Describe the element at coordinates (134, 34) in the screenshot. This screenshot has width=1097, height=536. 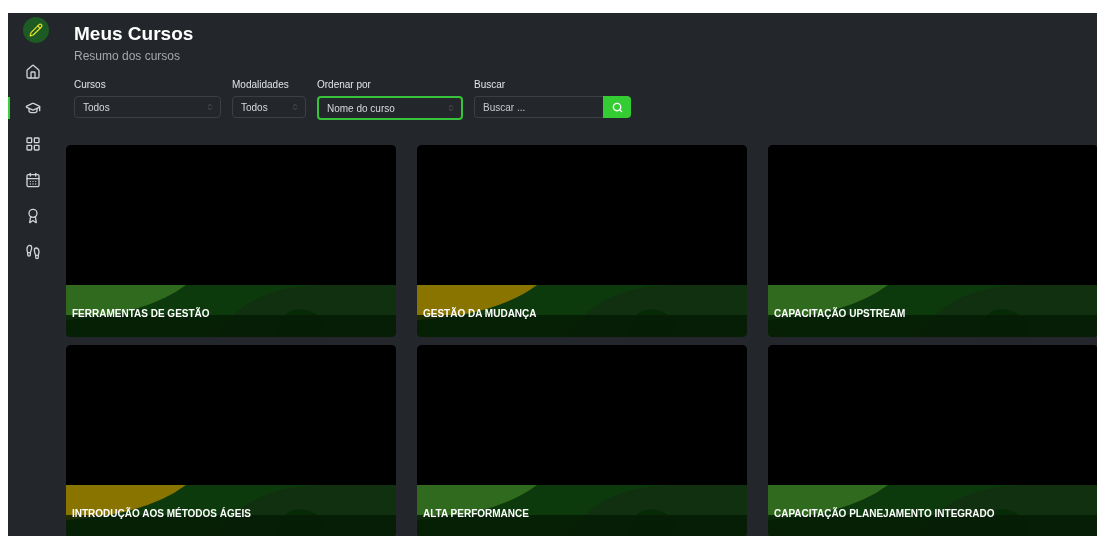
I see `page-title: Meus Cursos` at that location.